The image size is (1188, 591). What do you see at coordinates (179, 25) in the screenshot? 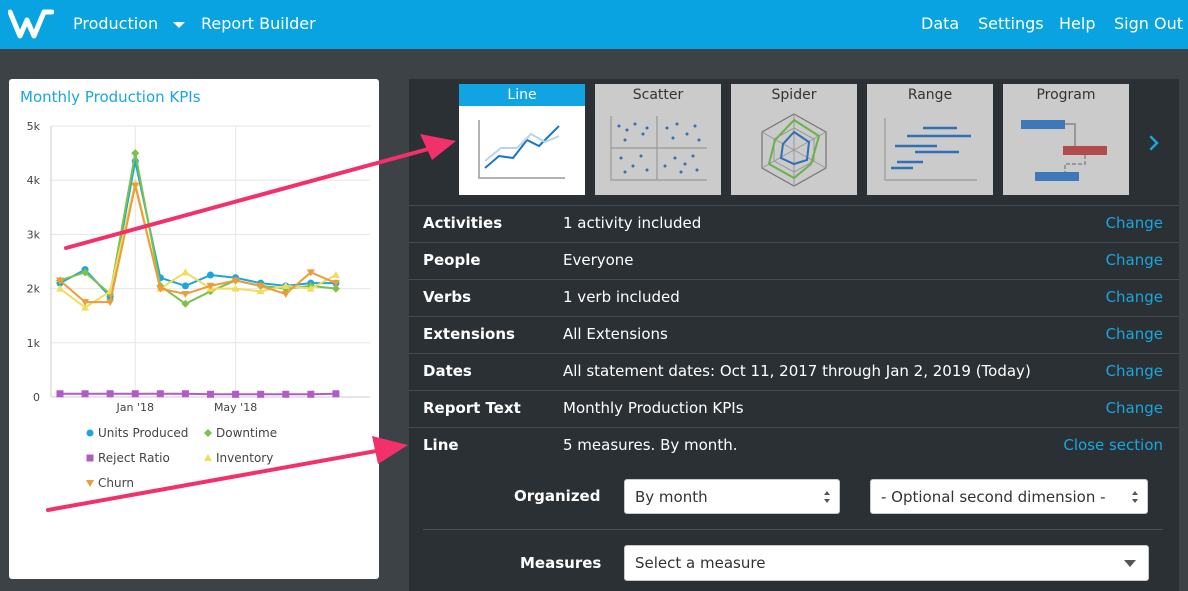
I see `chevron-down-icon` at bounding box center [179, 25].